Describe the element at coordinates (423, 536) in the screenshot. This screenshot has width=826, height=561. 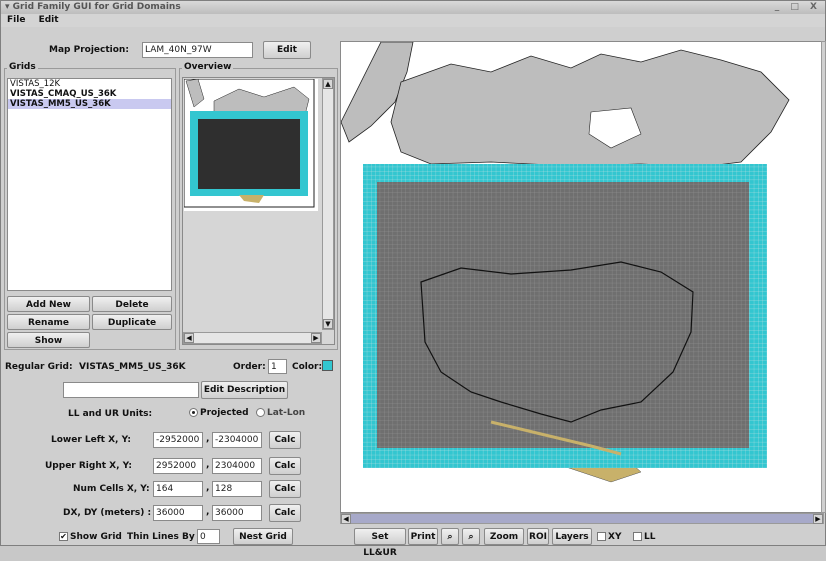
I see `print-button: Print` at that location.